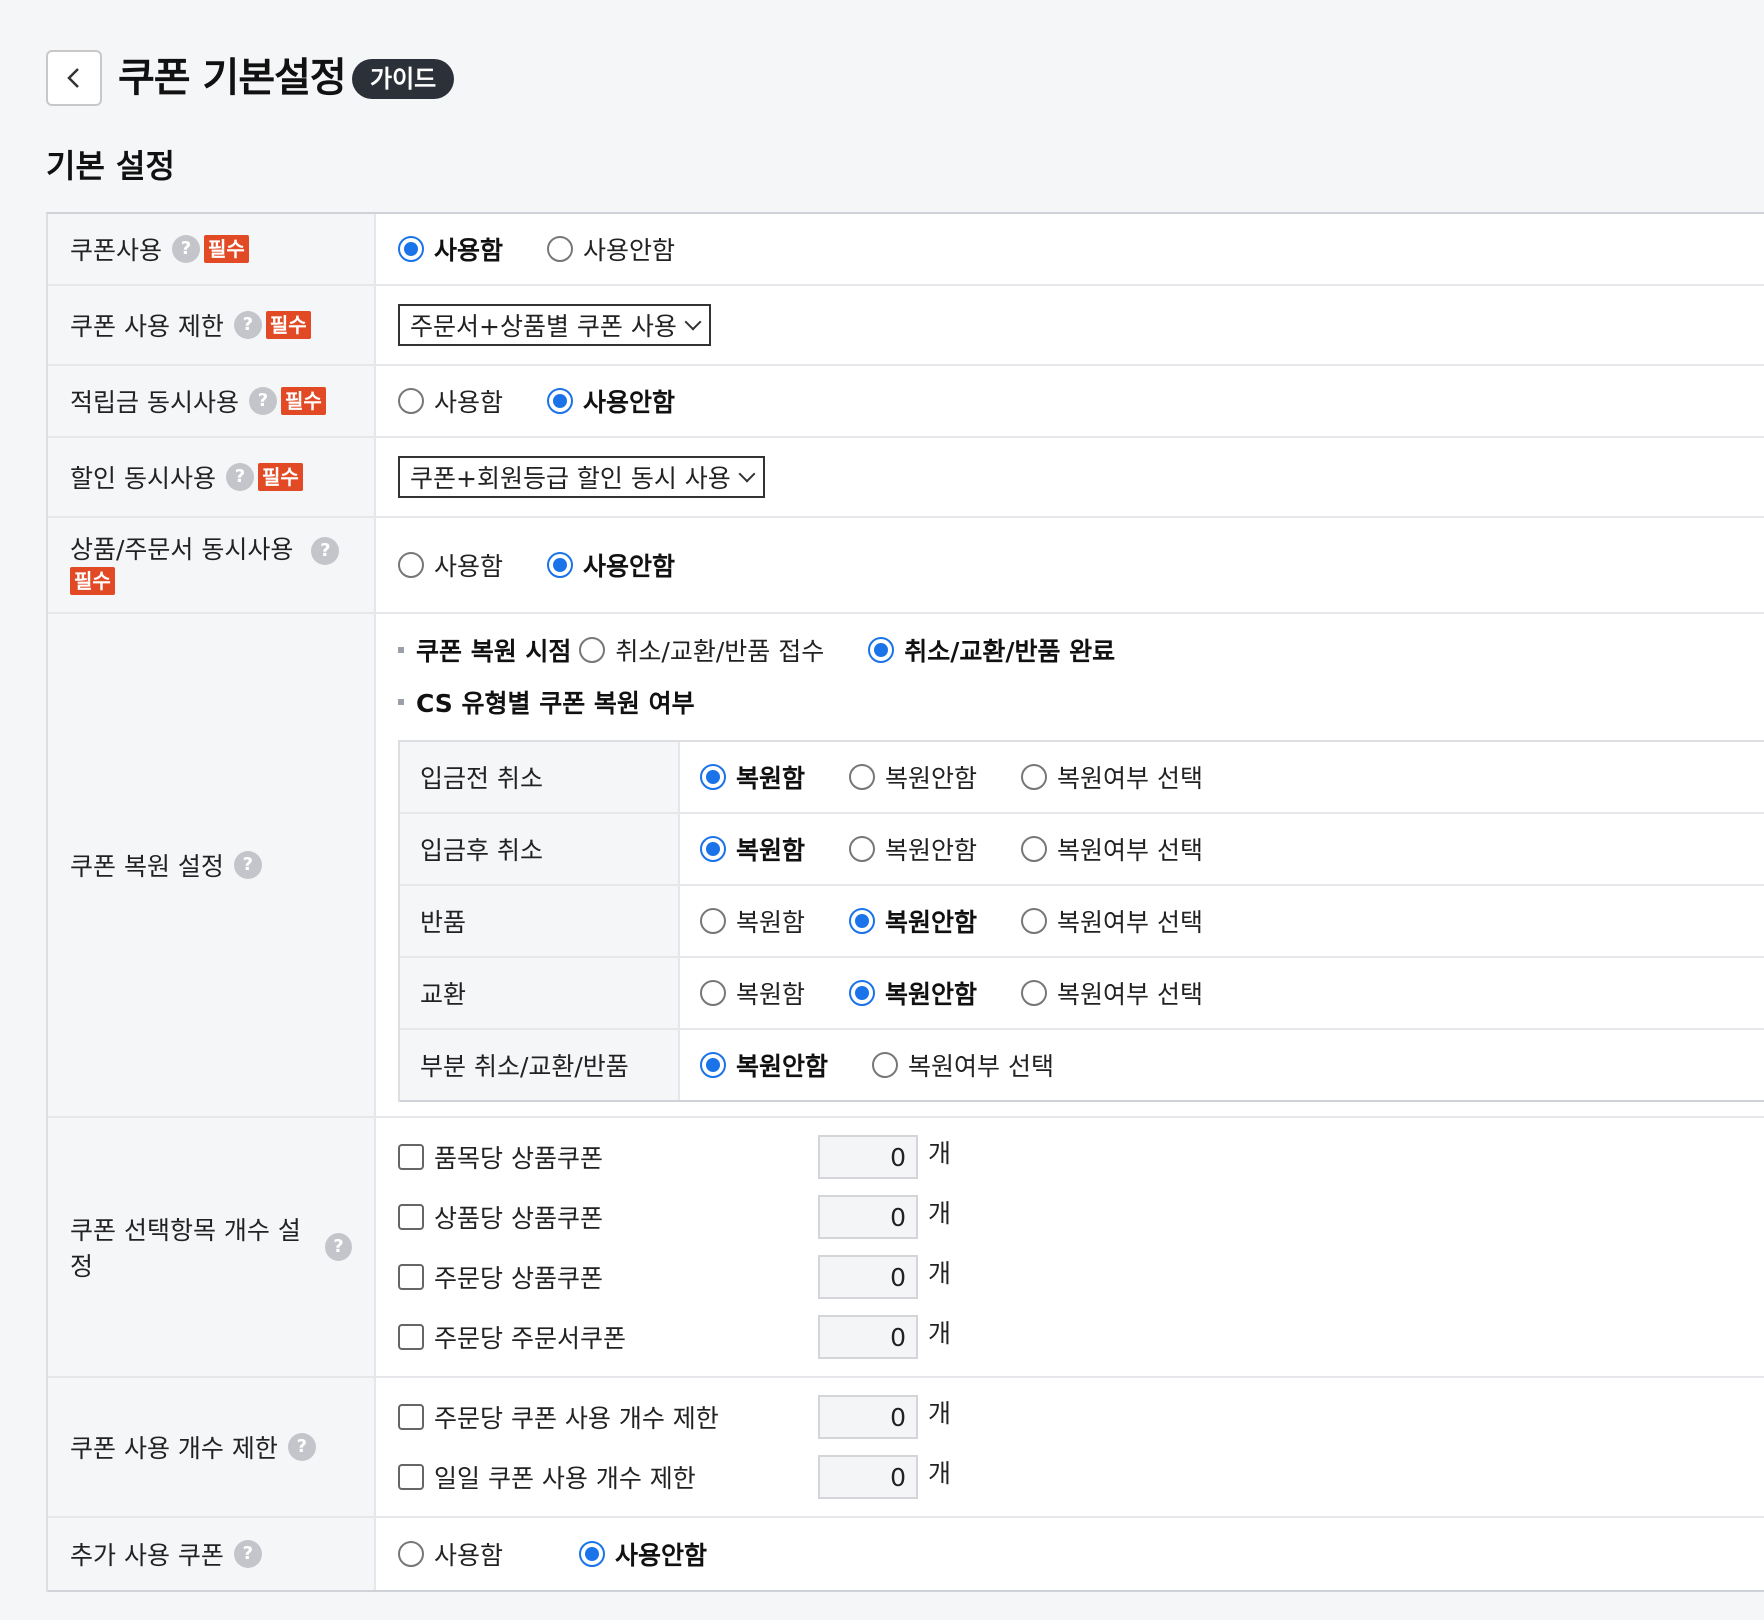 The image size is (1764, 1620). I want to click on section-title: 기본 설정, so click(110, 166).